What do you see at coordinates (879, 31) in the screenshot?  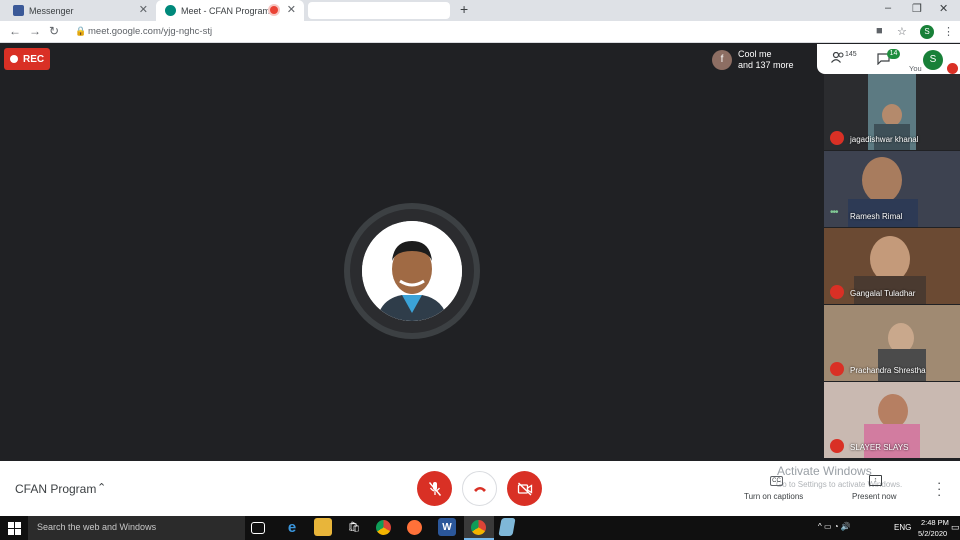 I see `camera-icon: ■` at bounding box center [879, 31].